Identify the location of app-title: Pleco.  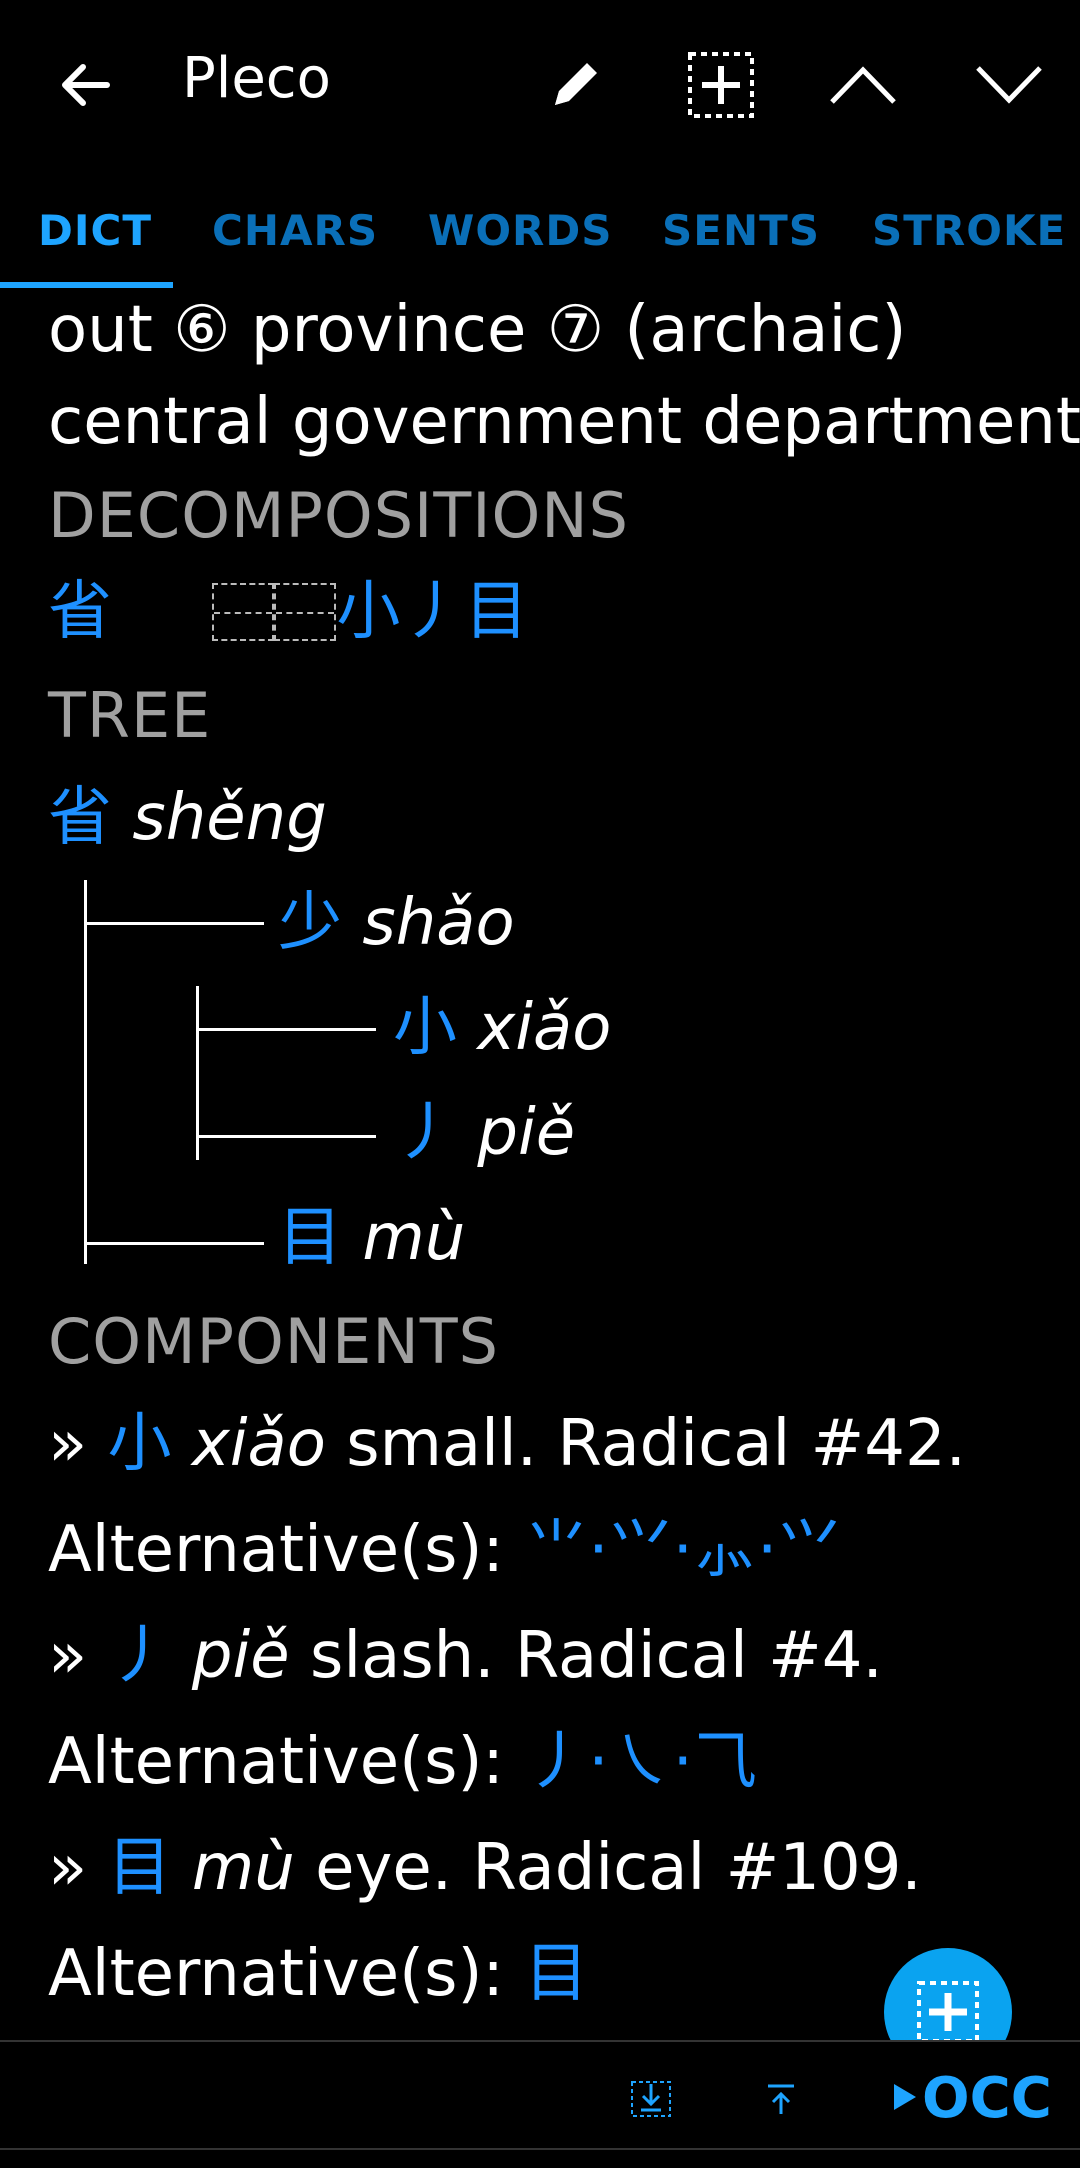
(256, 78).